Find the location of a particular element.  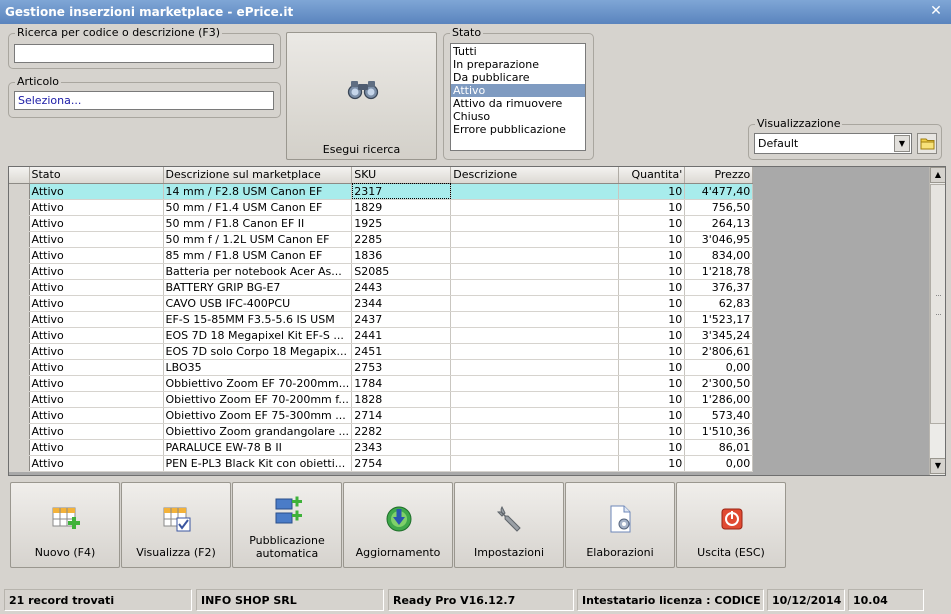

cell-sku: S2085 is located at coordinates (401, 271).